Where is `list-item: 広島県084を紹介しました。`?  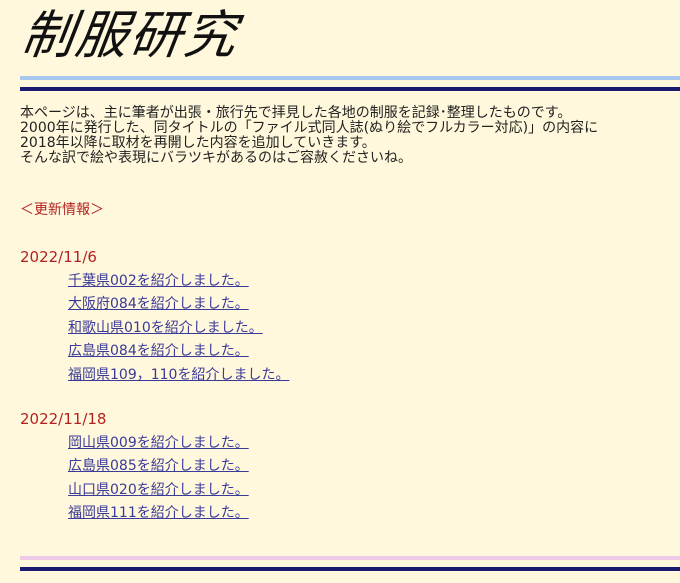
list-item: 広島県084を紹介しました。 is located at coordinates (178, 350).